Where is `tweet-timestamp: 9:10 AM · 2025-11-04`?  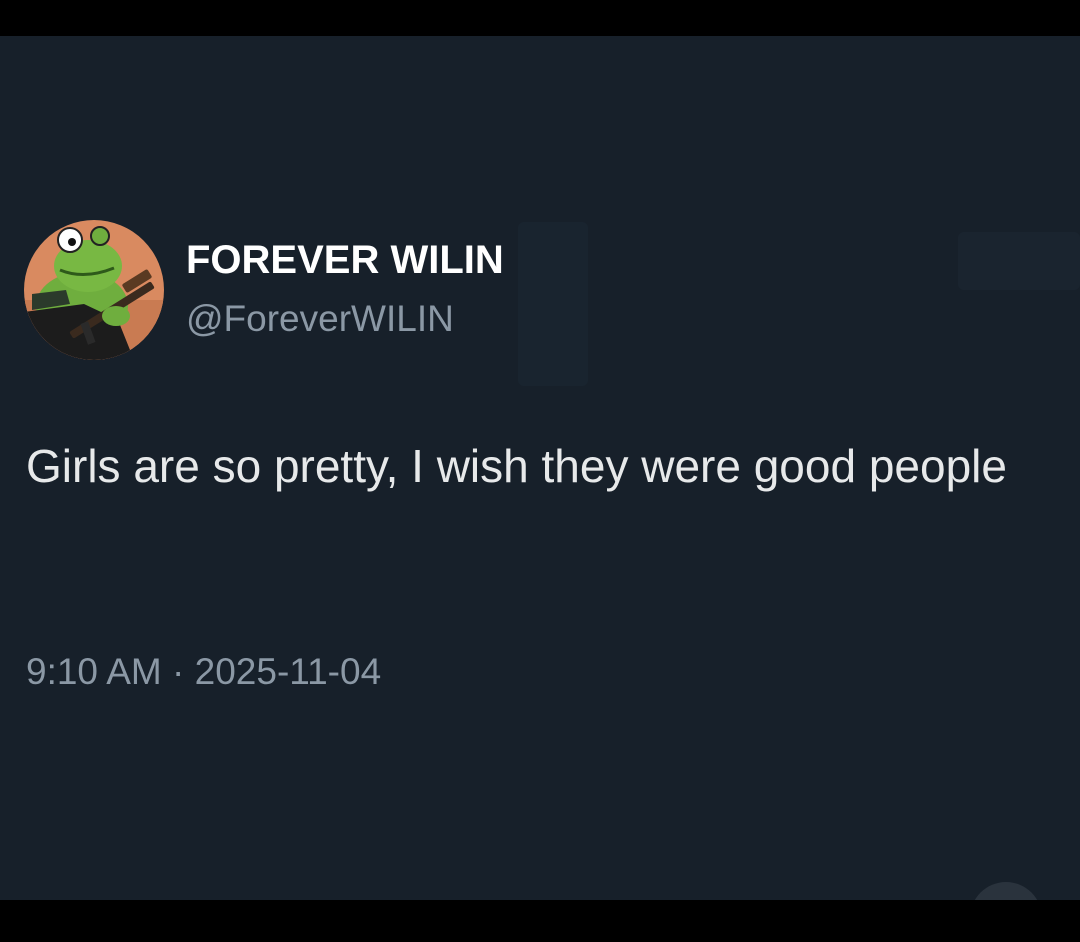
tweet-timestamp: 9:10 AM · 2025-11-04 is located at coordinates (203, 672).